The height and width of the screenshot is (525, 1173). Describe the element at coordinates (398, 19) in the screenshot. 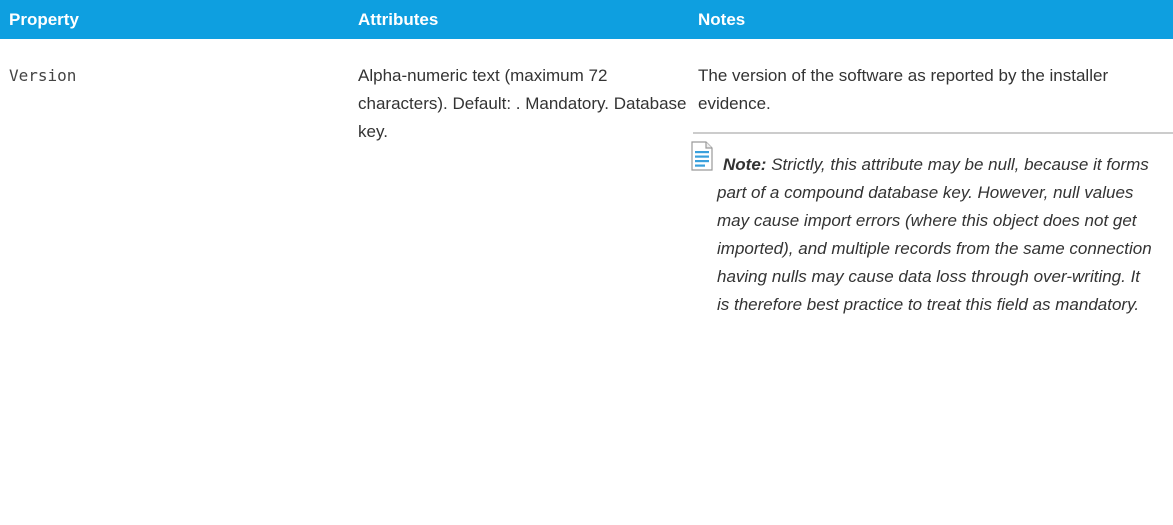

I see `header-attributes: Attributes` at that location.